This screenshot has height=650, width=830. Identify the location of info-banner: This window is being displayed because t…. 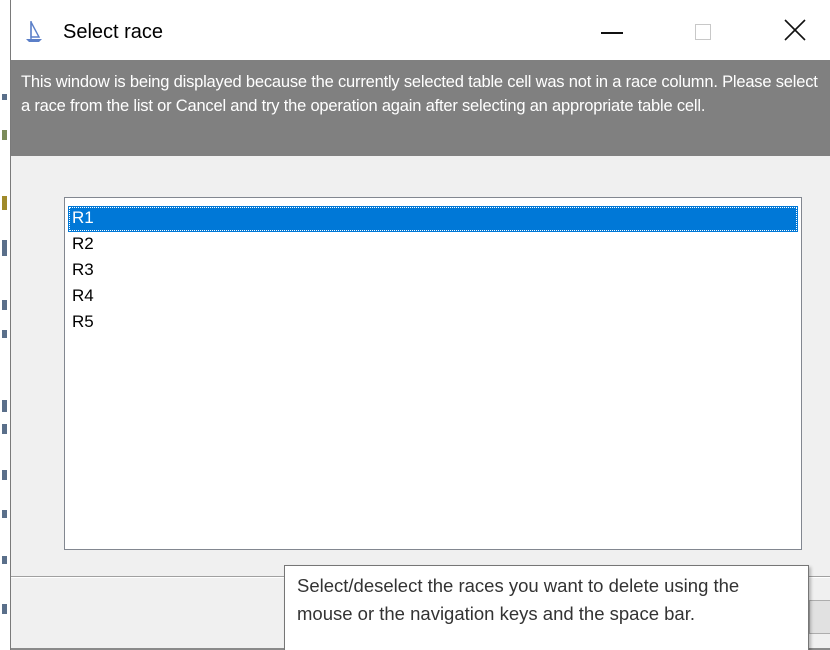
(420, 108).